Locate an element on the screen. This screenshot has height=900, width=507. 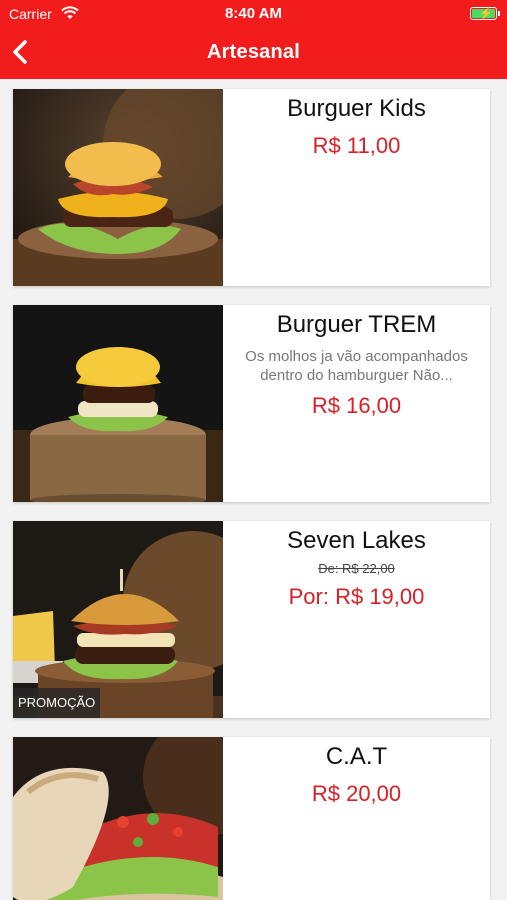
status-bar: Carrier 8:40 AM ⚡ is located at coordinates (253, 14).